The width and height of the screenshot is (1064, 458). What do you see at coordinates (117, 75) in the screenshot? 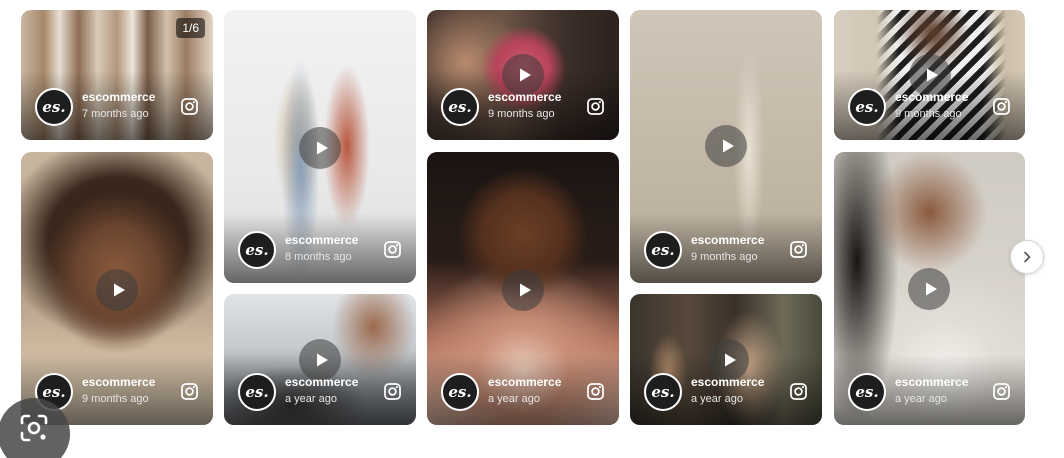
I see `gallery-card: 1/6 es. escommerce 7 months ago` at bounding box center [117, 75].